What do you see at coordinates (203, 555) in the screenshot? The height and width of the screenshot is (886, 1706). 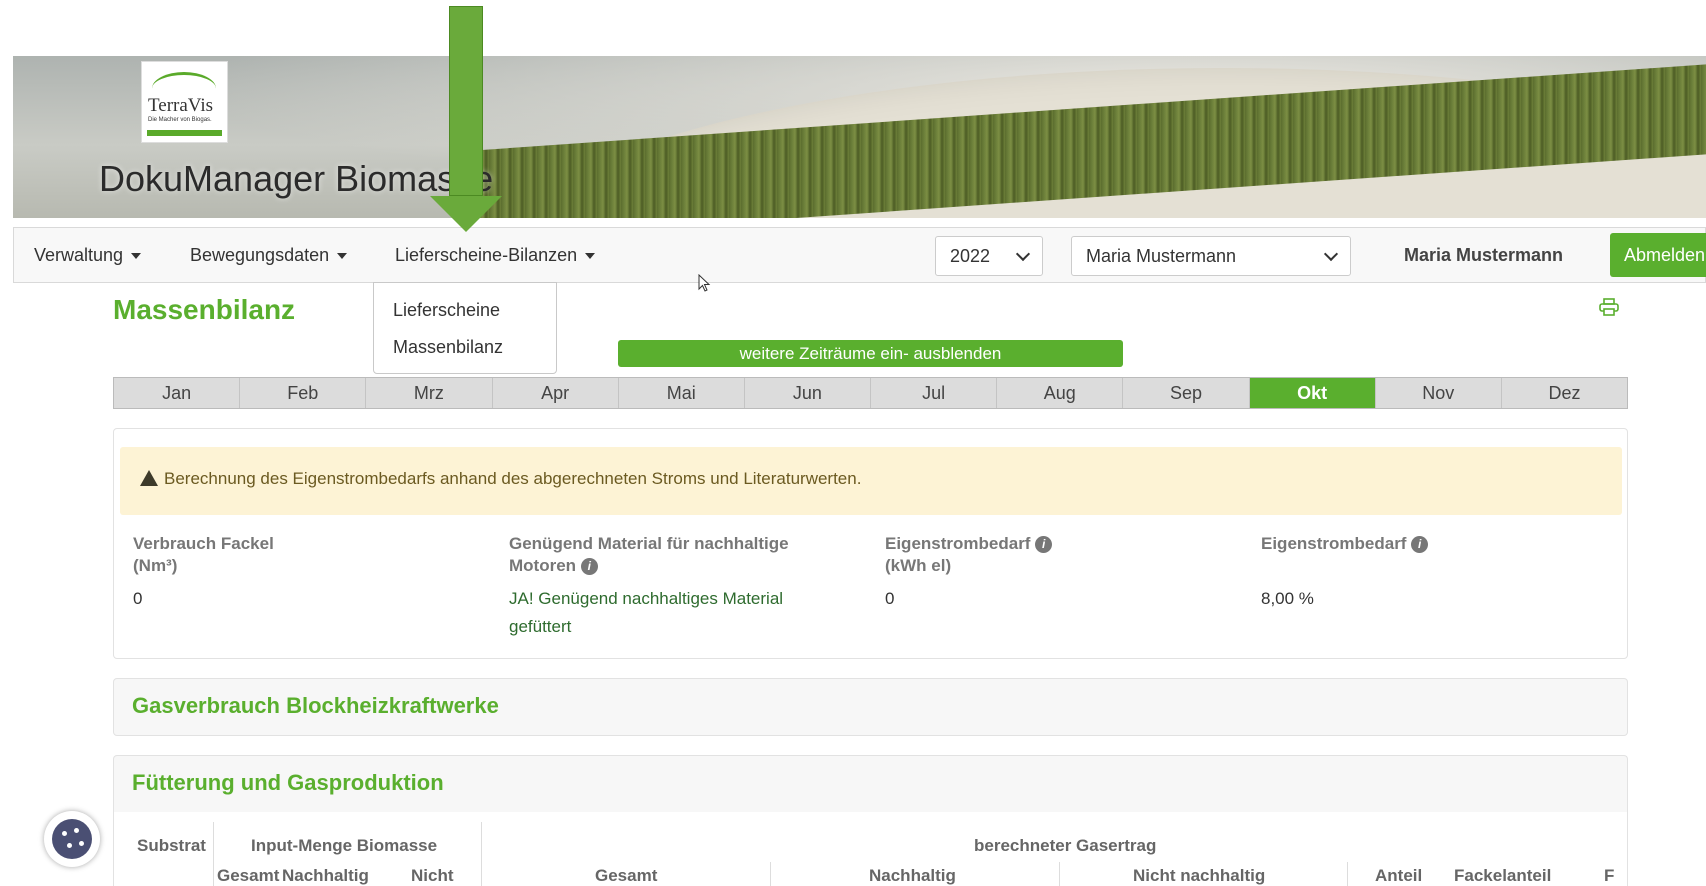 I see `col-head-verbrauch-fackel: Verbrauch Fackel (Nm³)` at bounding box center [203, 555].